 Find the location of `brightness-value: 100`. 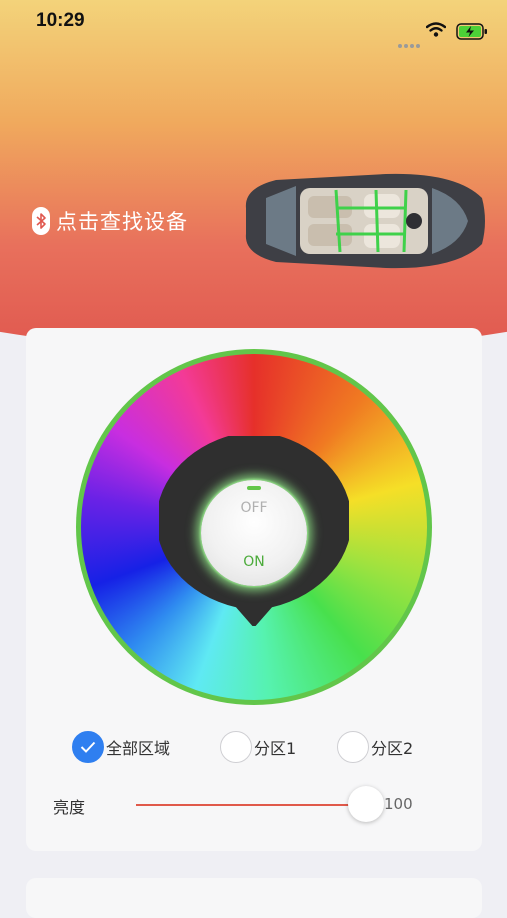

brightness-value: 100 is located at coordinates (398, 804).